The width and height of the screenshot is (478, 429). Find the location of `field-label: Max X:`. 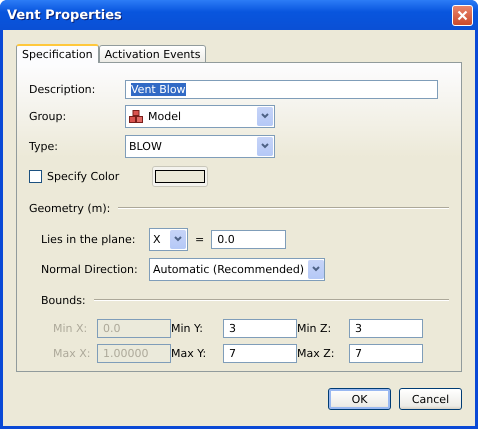

field-label: Max X: is located at coordinates (72, 353).